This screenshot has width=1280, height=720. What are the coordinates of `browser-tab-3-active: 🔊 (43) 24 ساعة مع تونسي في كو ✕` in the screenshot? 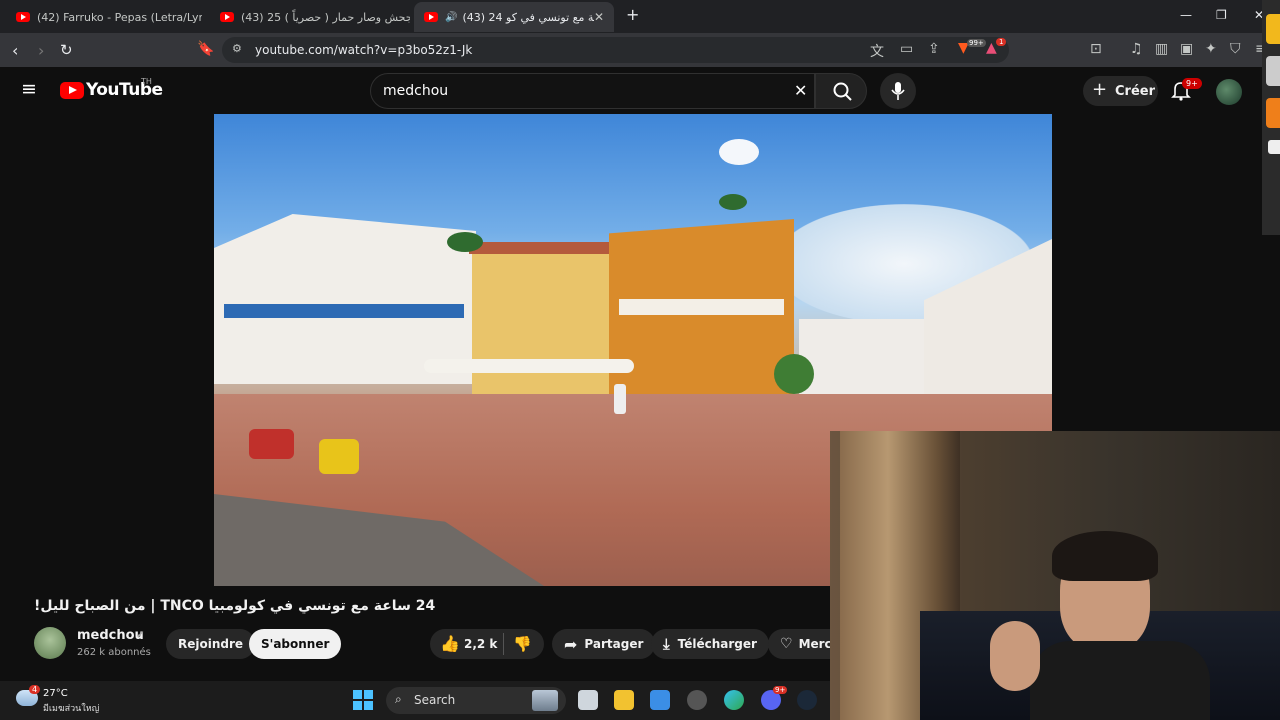 It's located at (514, 17).